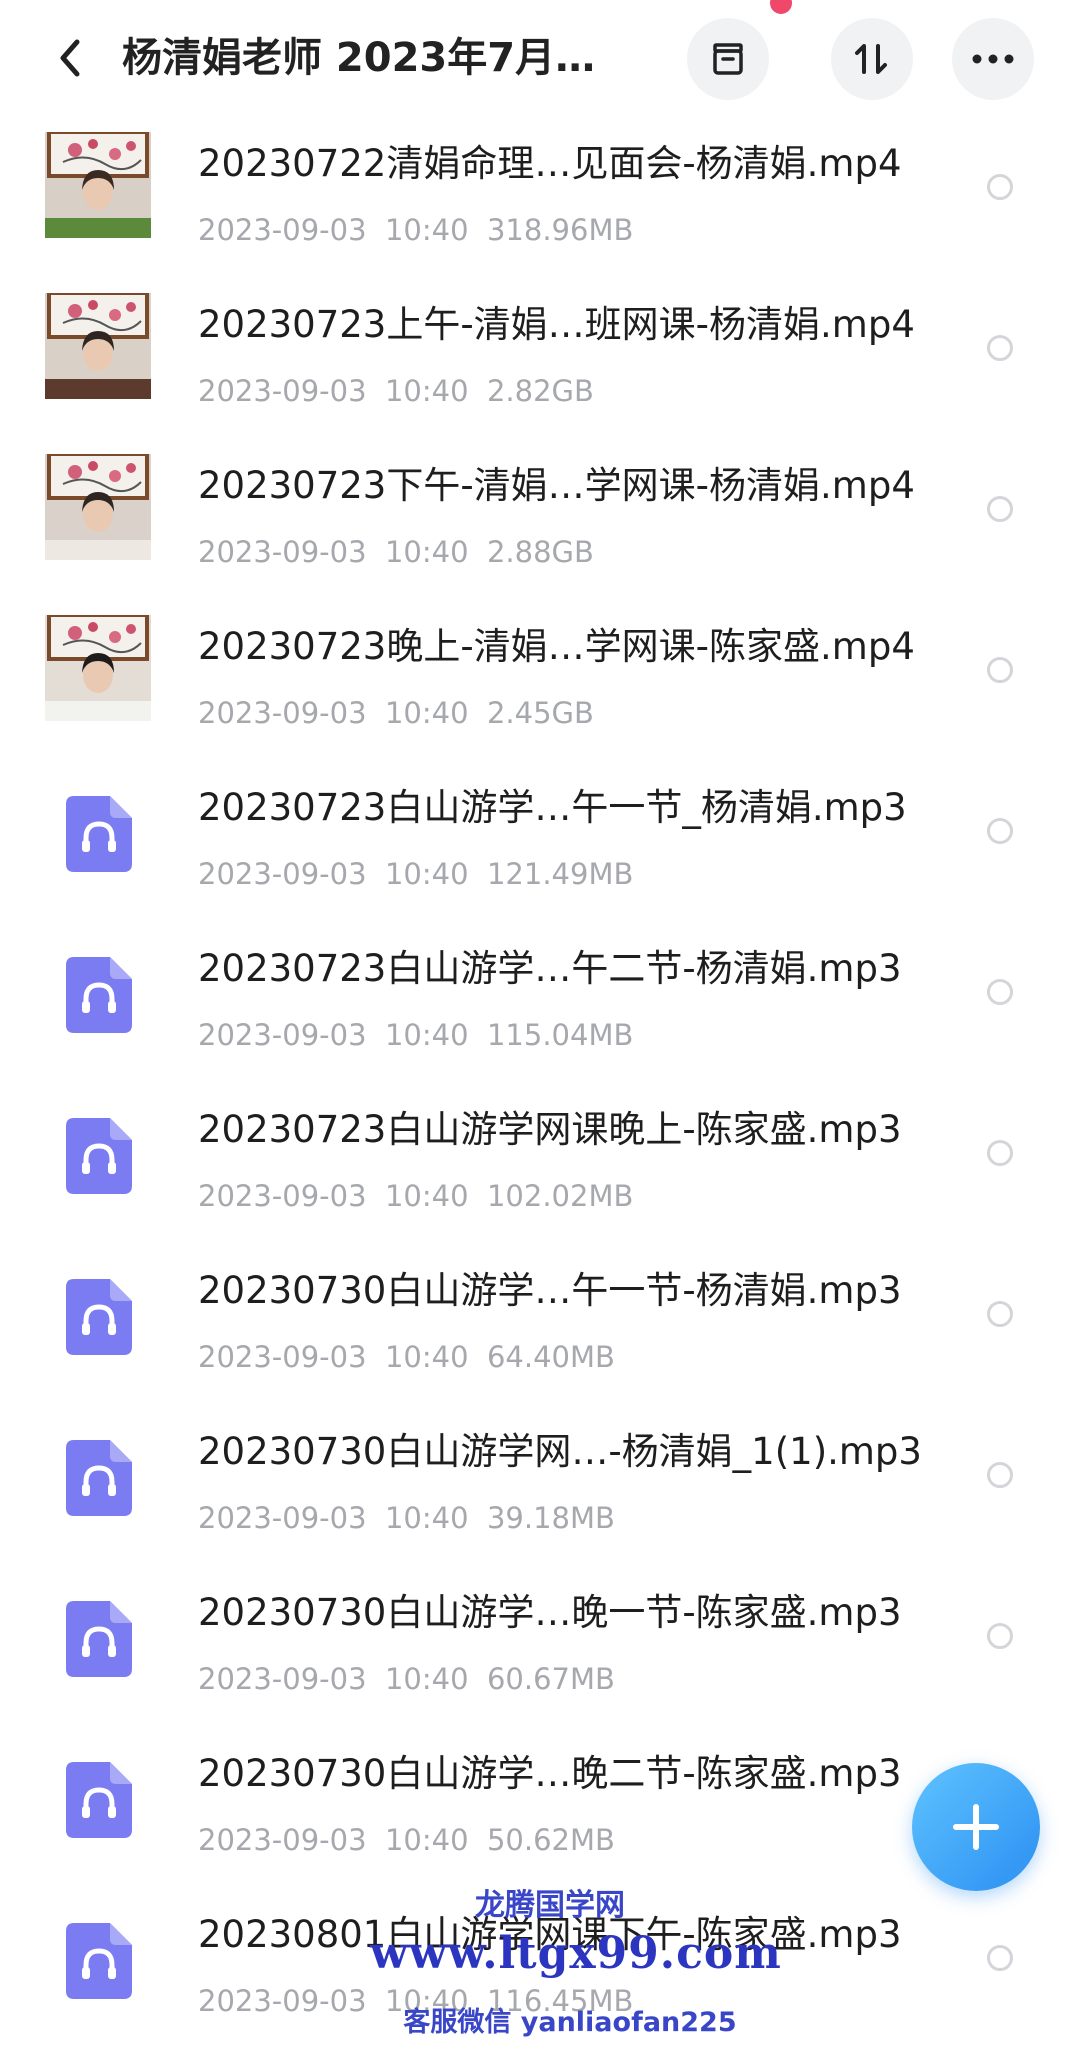  What do you see at coordinates (570, 2022) in the screenshot?
I see `watermark-contact: 客服微信 yanliaofan225` at bounding box center [570, 2022].